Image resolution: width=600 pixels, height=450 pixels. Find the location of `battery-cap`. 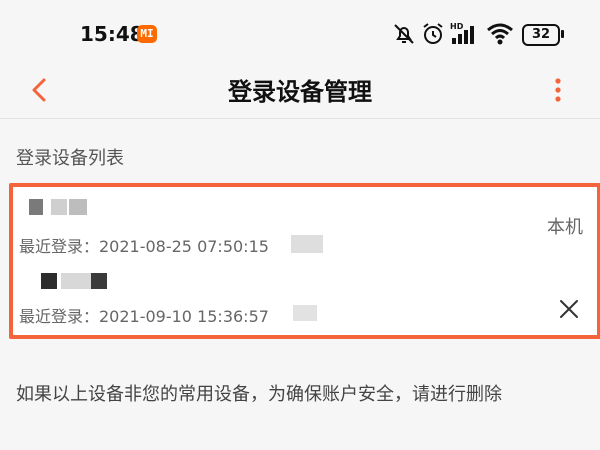

battery-cap is located at coordinates (562, 34).